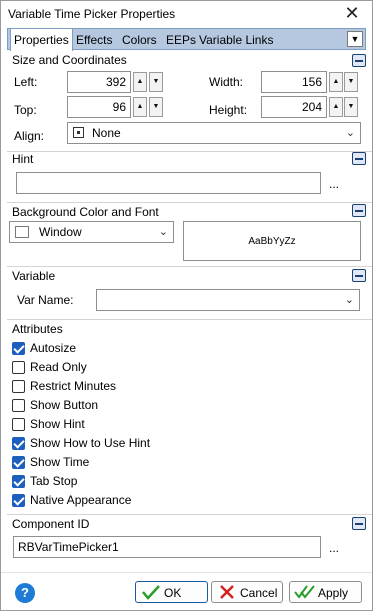 The width and height of the screenshot is (373, 611). I want to click on collapse-component-icon, so click(359, 523).